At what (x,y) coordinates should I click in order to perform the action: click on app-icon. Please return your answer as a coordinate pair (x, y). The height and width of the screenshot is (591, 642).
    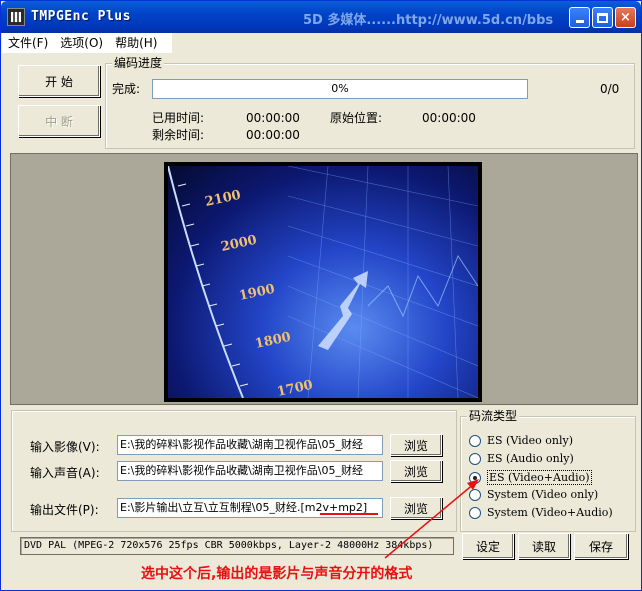
    Looking at the image, I should click on (16, 17).